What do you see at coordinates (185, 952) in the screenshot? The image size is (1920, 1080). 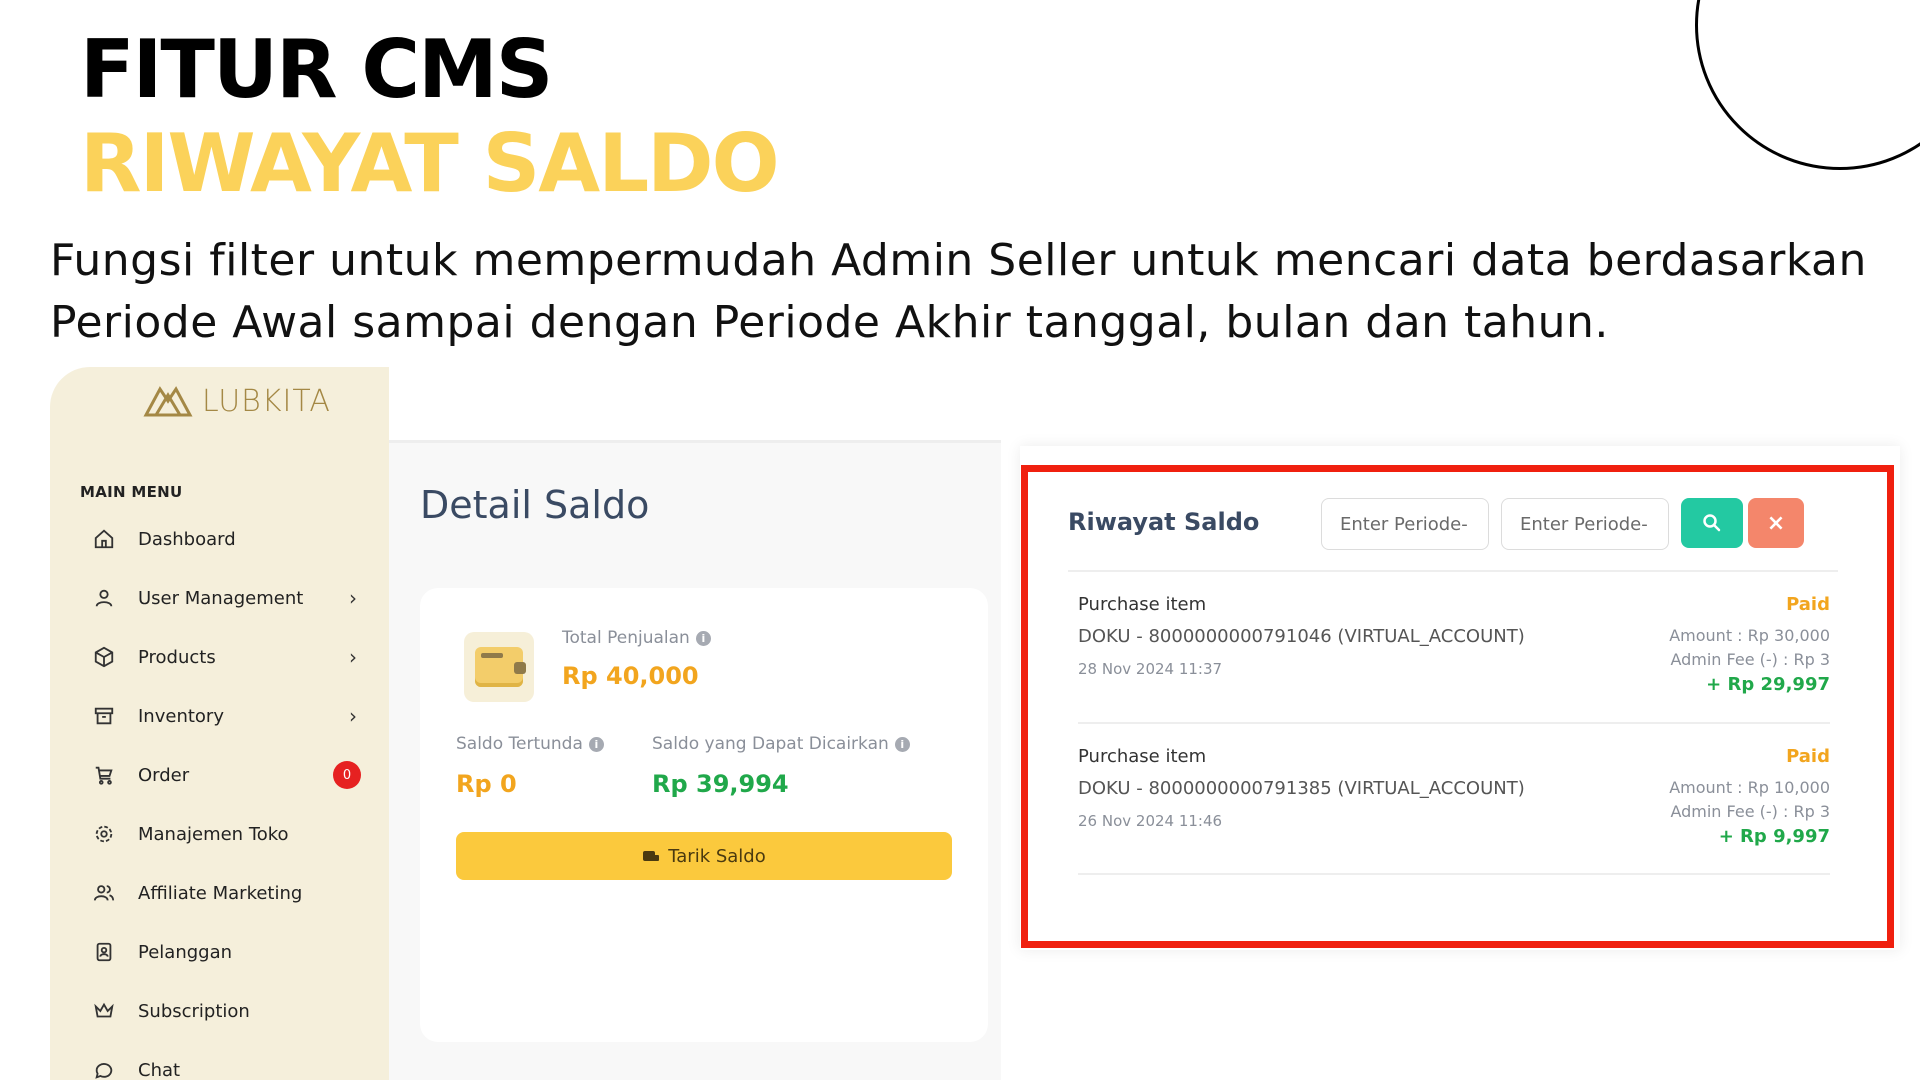 I see `sidebar-item-label: Pelanggan` at bounding box center [185, 952].